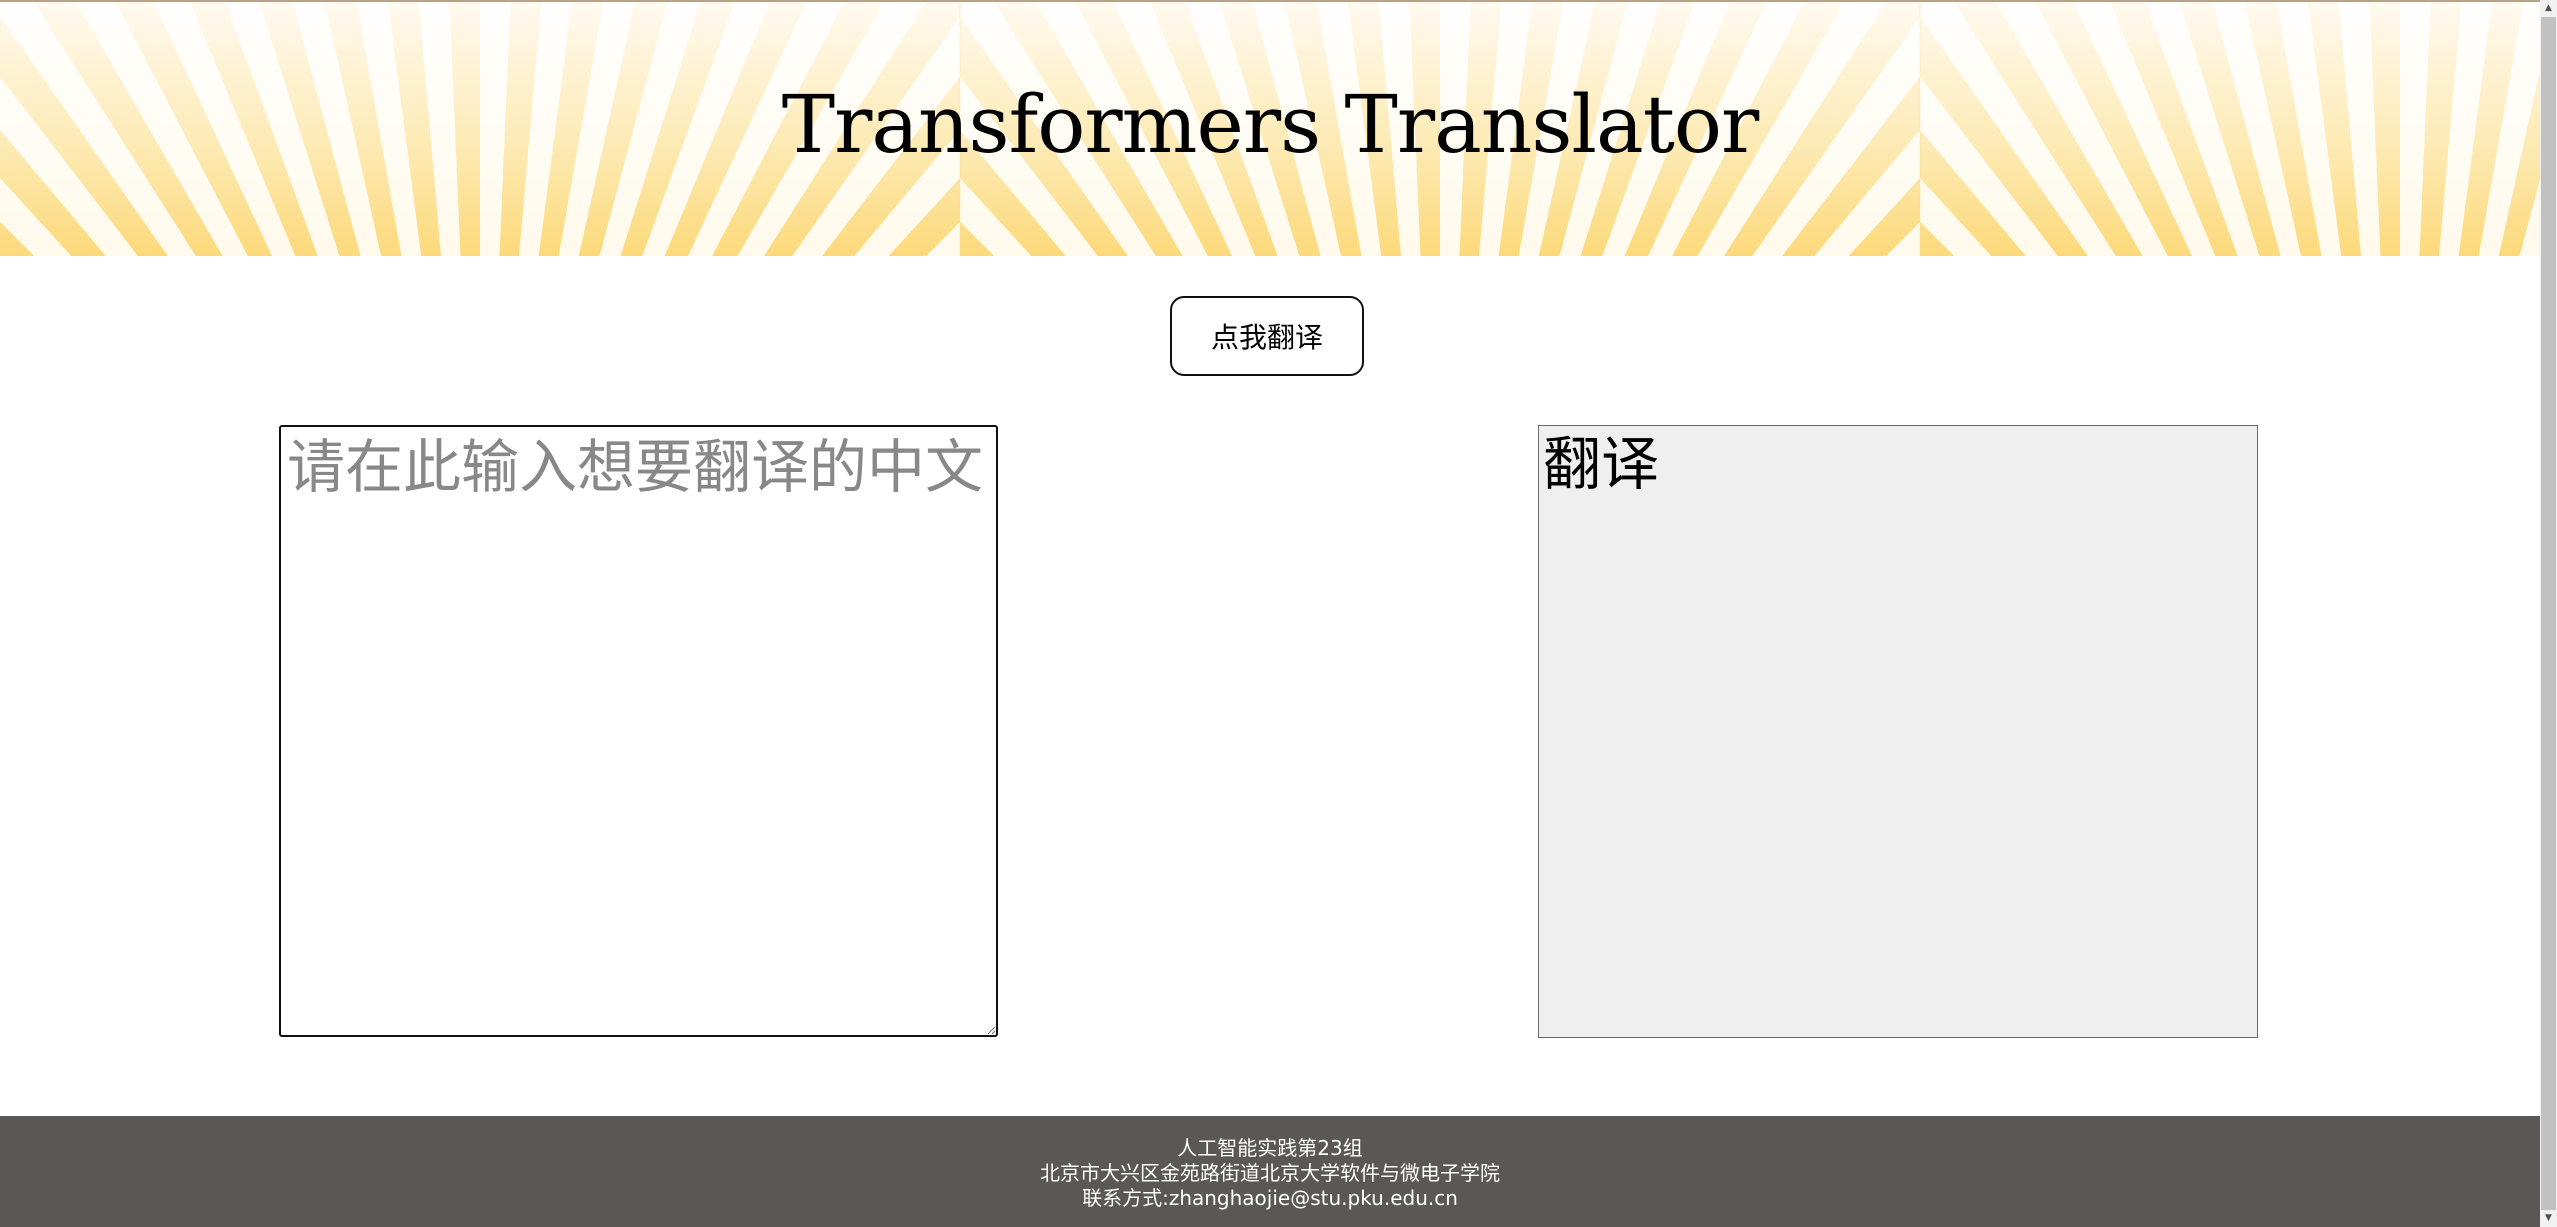  I want to click on footer-group: 人工智能实践第23组, so click(1270, 1148).